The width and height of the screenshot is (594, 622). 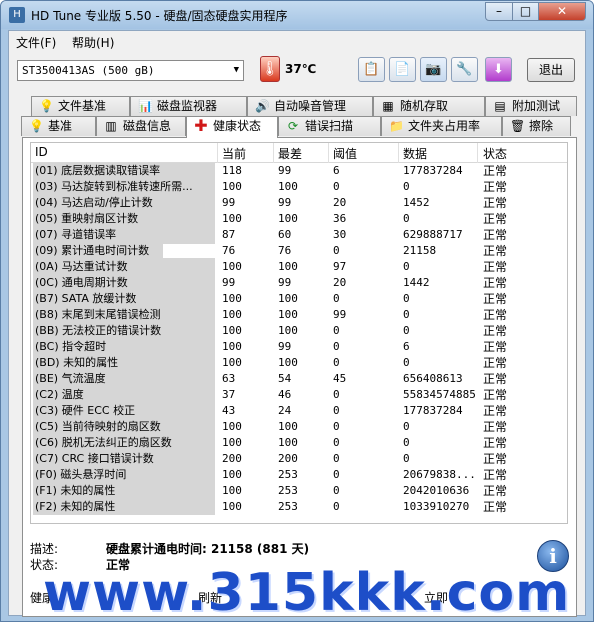 I want to click on table-row: (C7) CRC 接口错误计数 200 200 0 0 正常, so click(x=299, y=459).